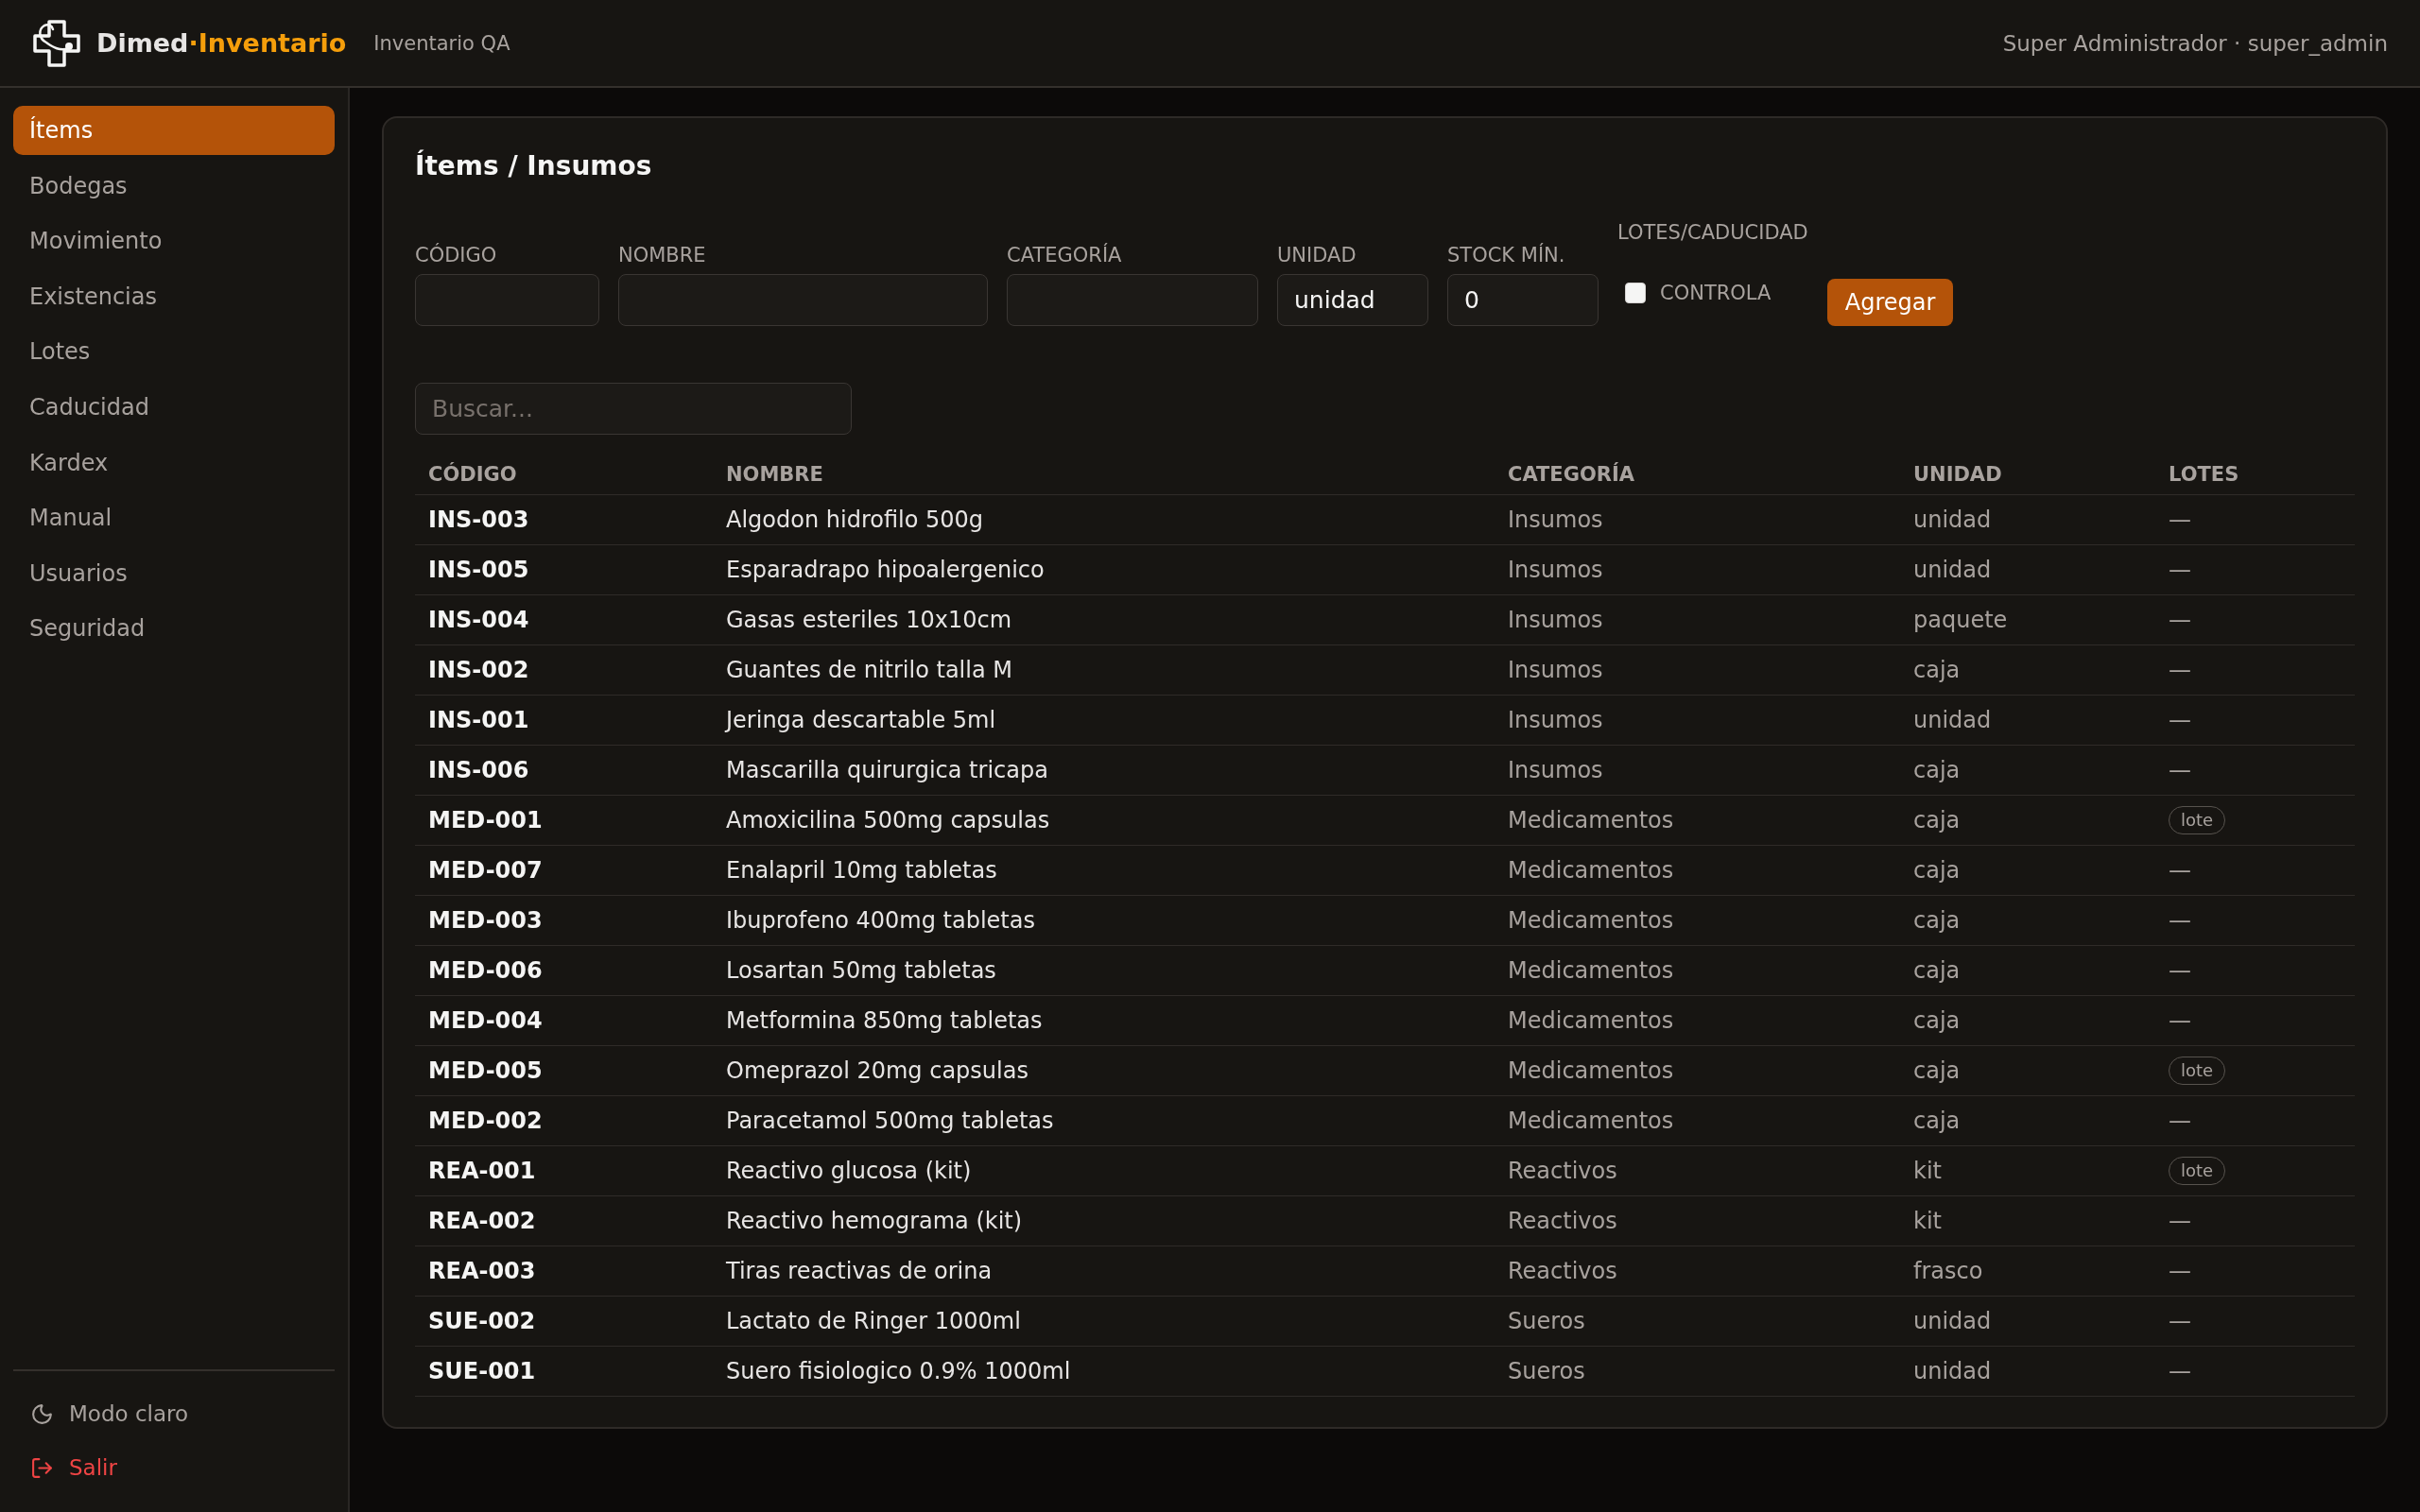  Describe the element at coordinates (859, 1271) in the screenshot. I see `table-cell-text: Tiras reactivas de orina` at that location.